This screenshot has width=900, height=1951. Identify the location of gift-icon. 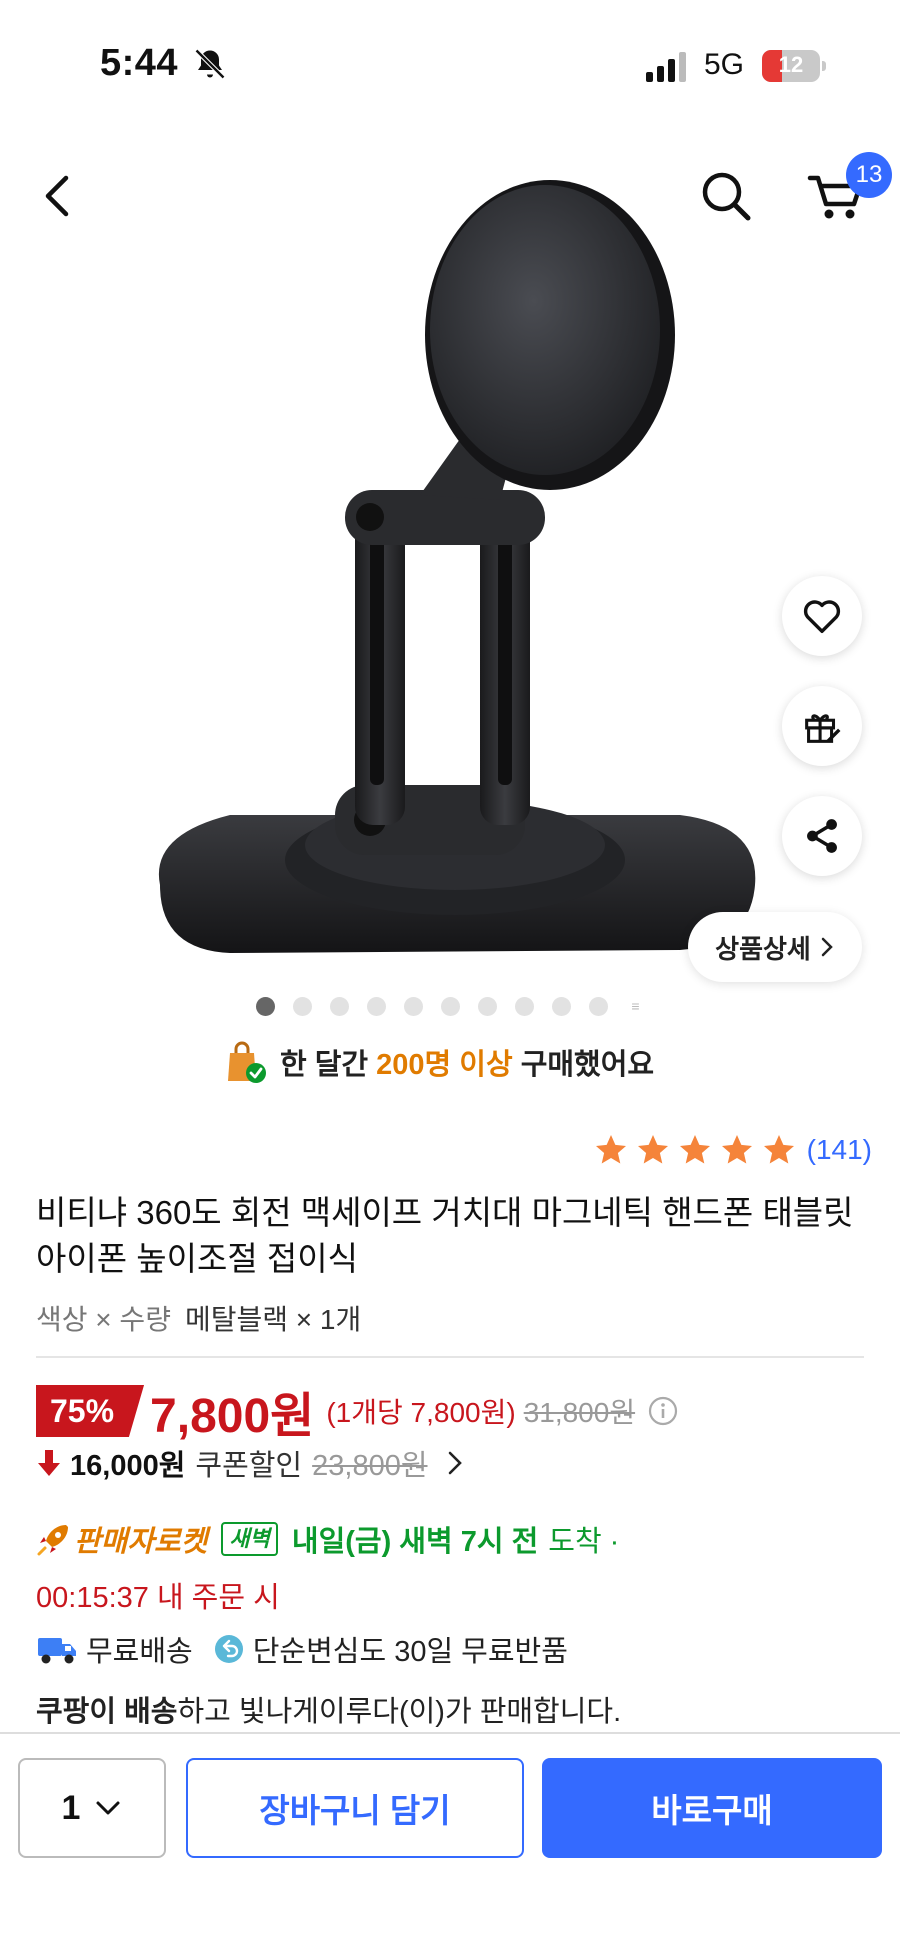
(823, 728).